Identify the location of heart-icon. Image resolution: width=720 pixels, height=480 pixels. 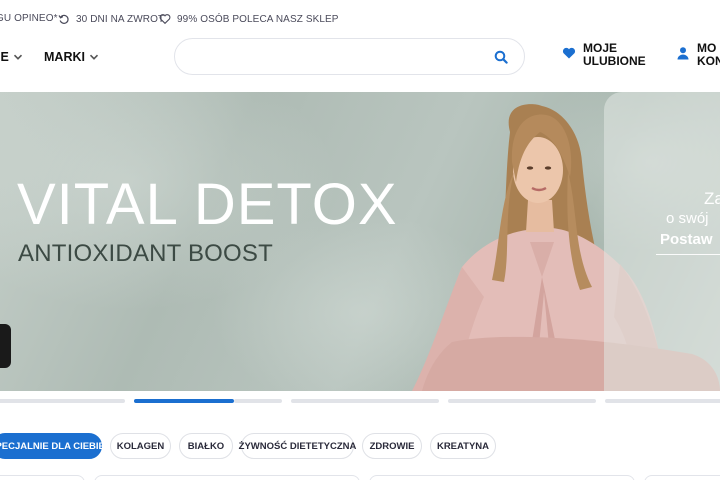
(569, 53).